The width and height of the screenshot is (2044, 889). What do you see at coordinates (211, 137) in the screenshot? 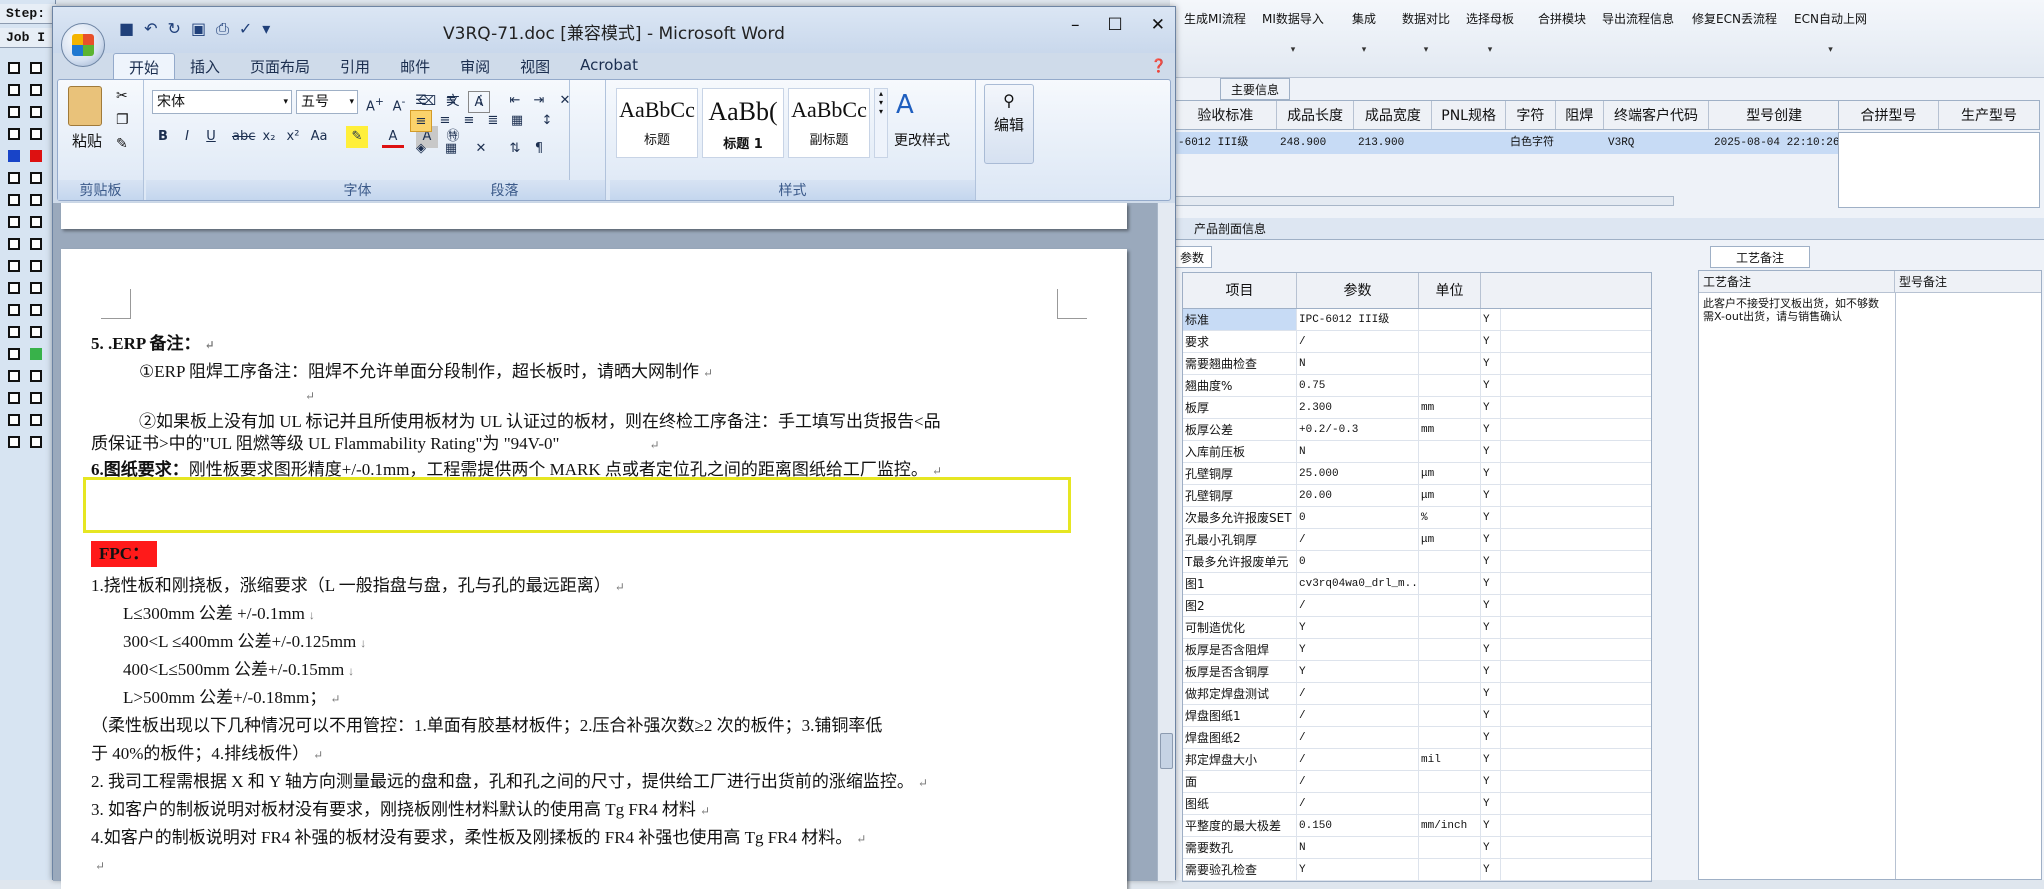
I see `underline-icon: U` at bounding box center [211, 137].